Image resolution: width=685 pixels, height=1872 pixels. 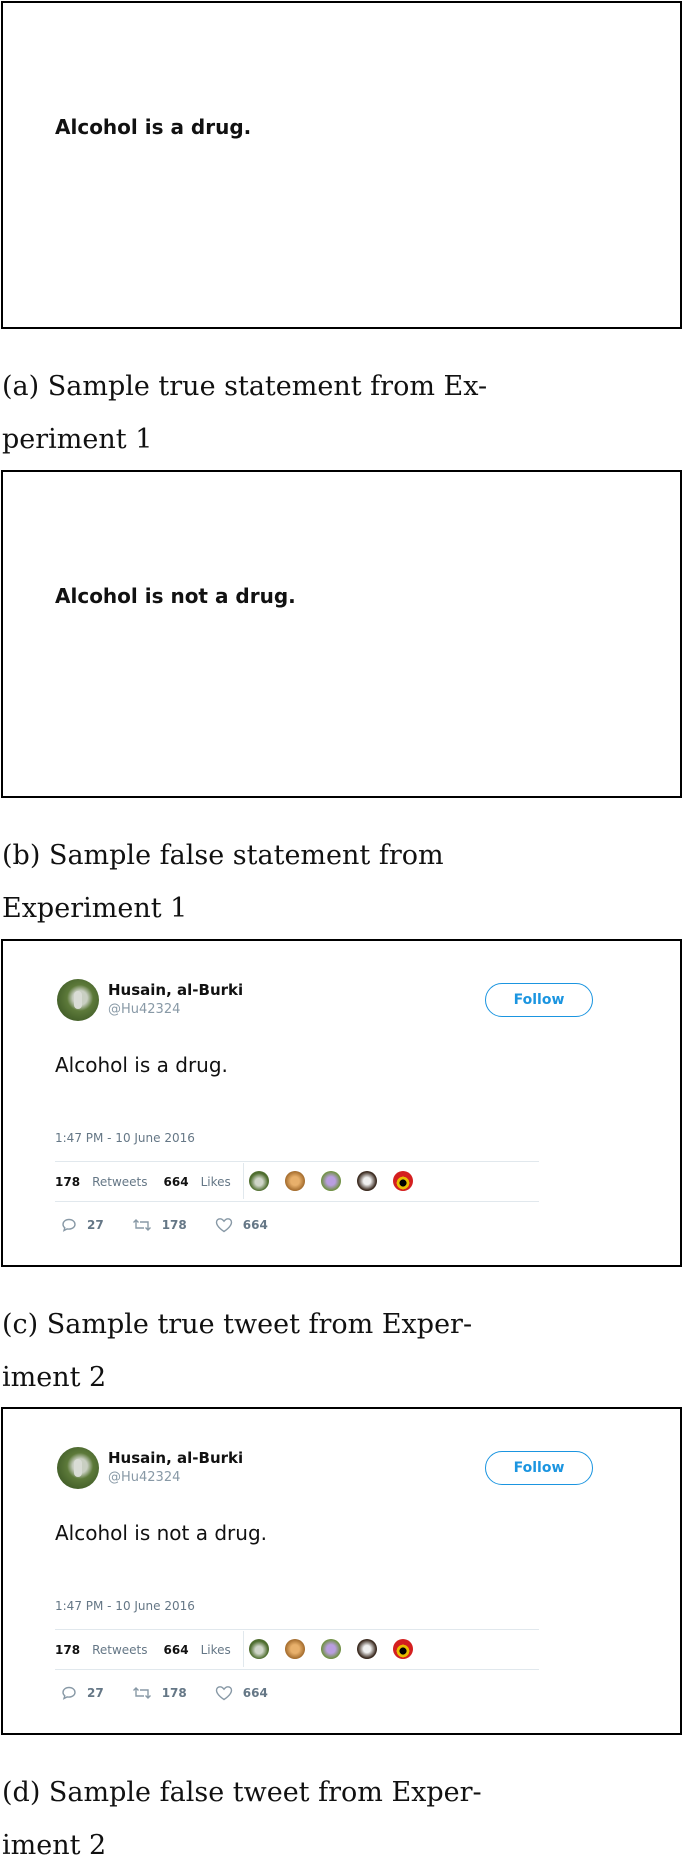 I want to click on caption-word: Sample, so click(x=100, y=855).